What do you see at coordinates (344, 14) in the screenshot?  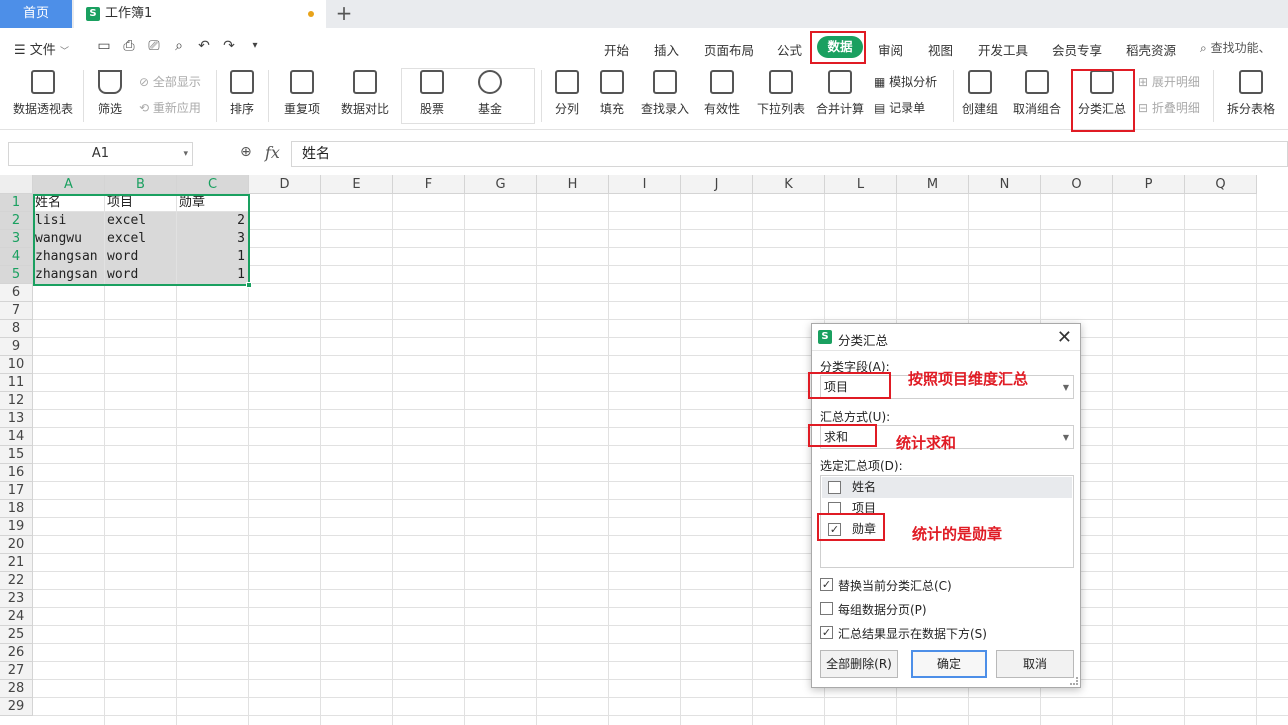 I see `new-tab-button: +` at bounding box center [344, 14].